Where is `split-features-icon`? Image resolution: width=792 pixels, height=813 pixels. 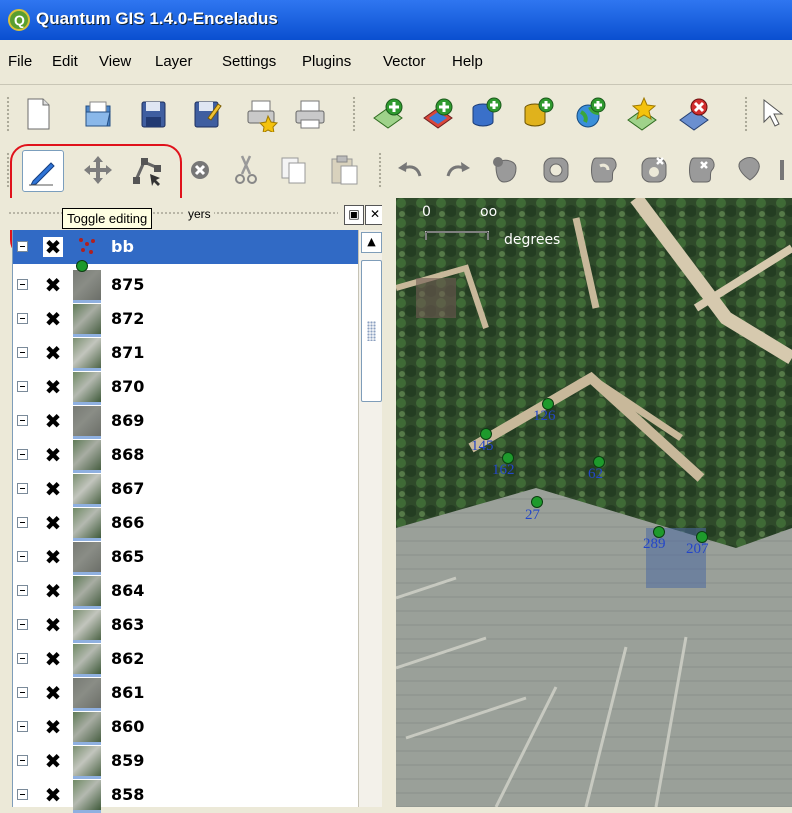 split-features-icon is located at coordinates (752, 170).